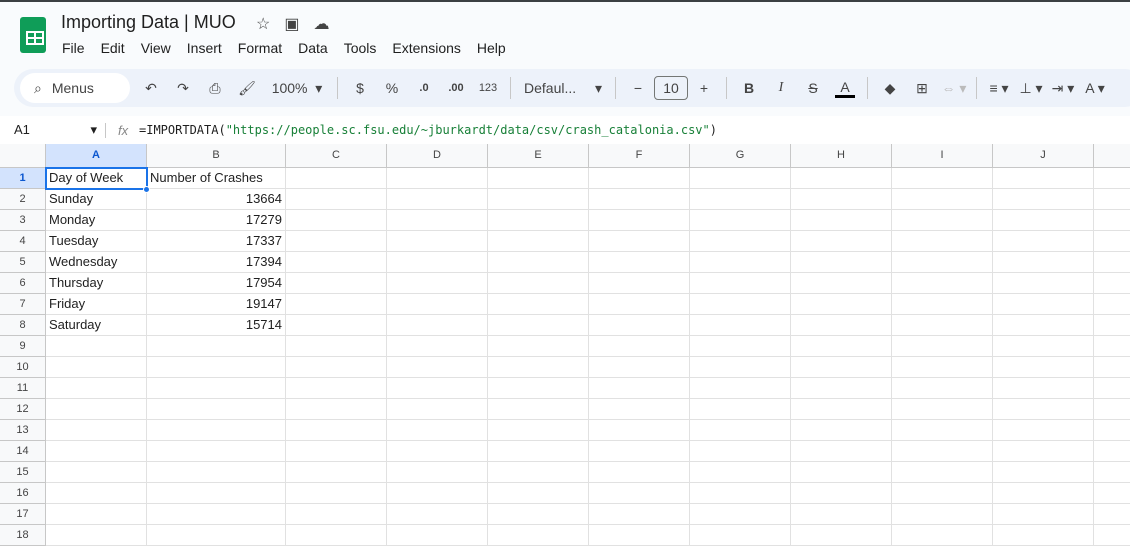 This screenshot has height=546, width=1130. I want to click on column-header-j: J, so click(1043, 156).